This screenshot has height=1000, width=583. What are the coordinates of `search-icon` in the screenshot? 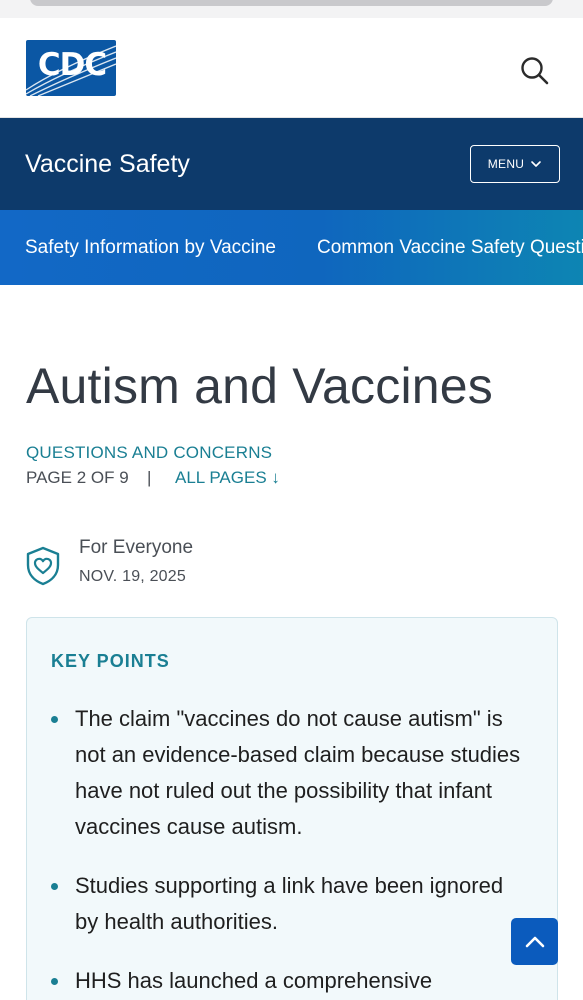 It's located at (535, 71).